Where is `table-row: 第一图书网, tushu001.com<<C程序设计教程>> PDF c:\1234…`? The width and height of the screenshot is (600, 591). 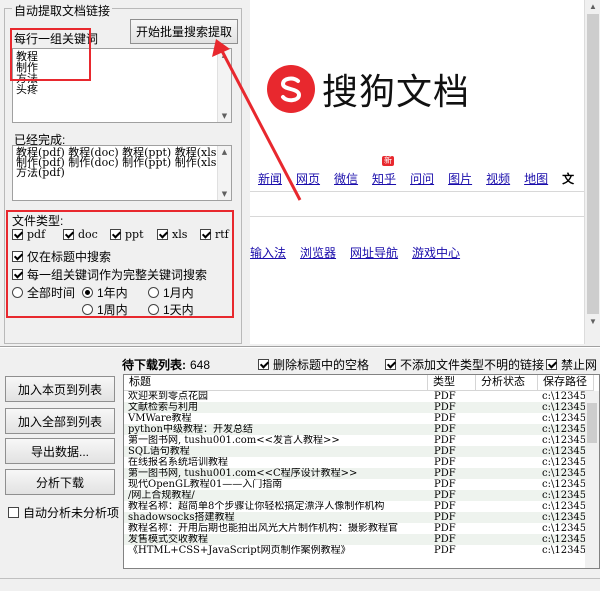
table-row: 第一图书网, tushu001.com<<C程序设计教程>> PDF c:\1234… is located at coordinates (355, 473).